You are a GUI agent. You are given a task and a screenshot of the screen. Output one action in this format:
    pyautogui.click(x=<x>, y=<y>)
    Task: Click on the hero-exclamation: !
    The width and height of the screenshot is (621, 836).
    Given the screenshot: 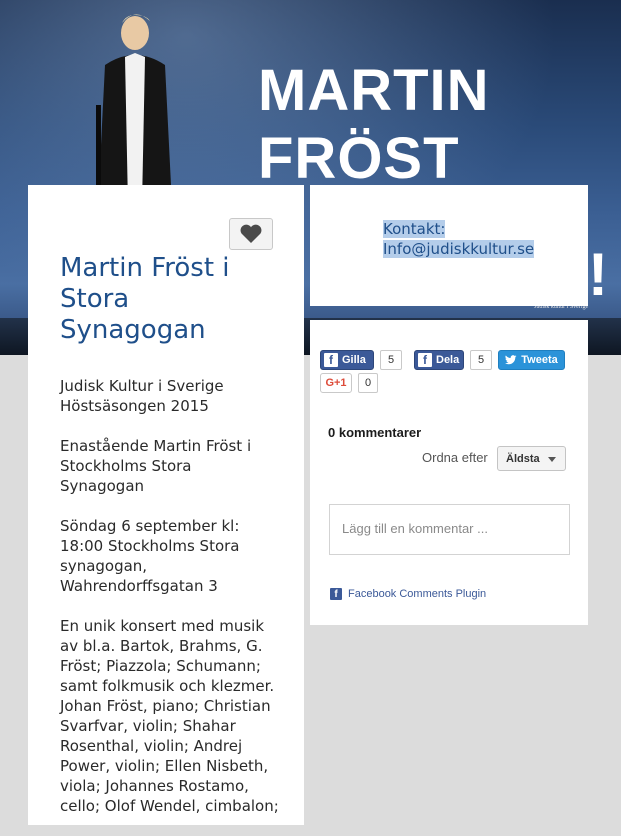 What is the action you would take?
    pyautogui.click(x=598, y=274)
    